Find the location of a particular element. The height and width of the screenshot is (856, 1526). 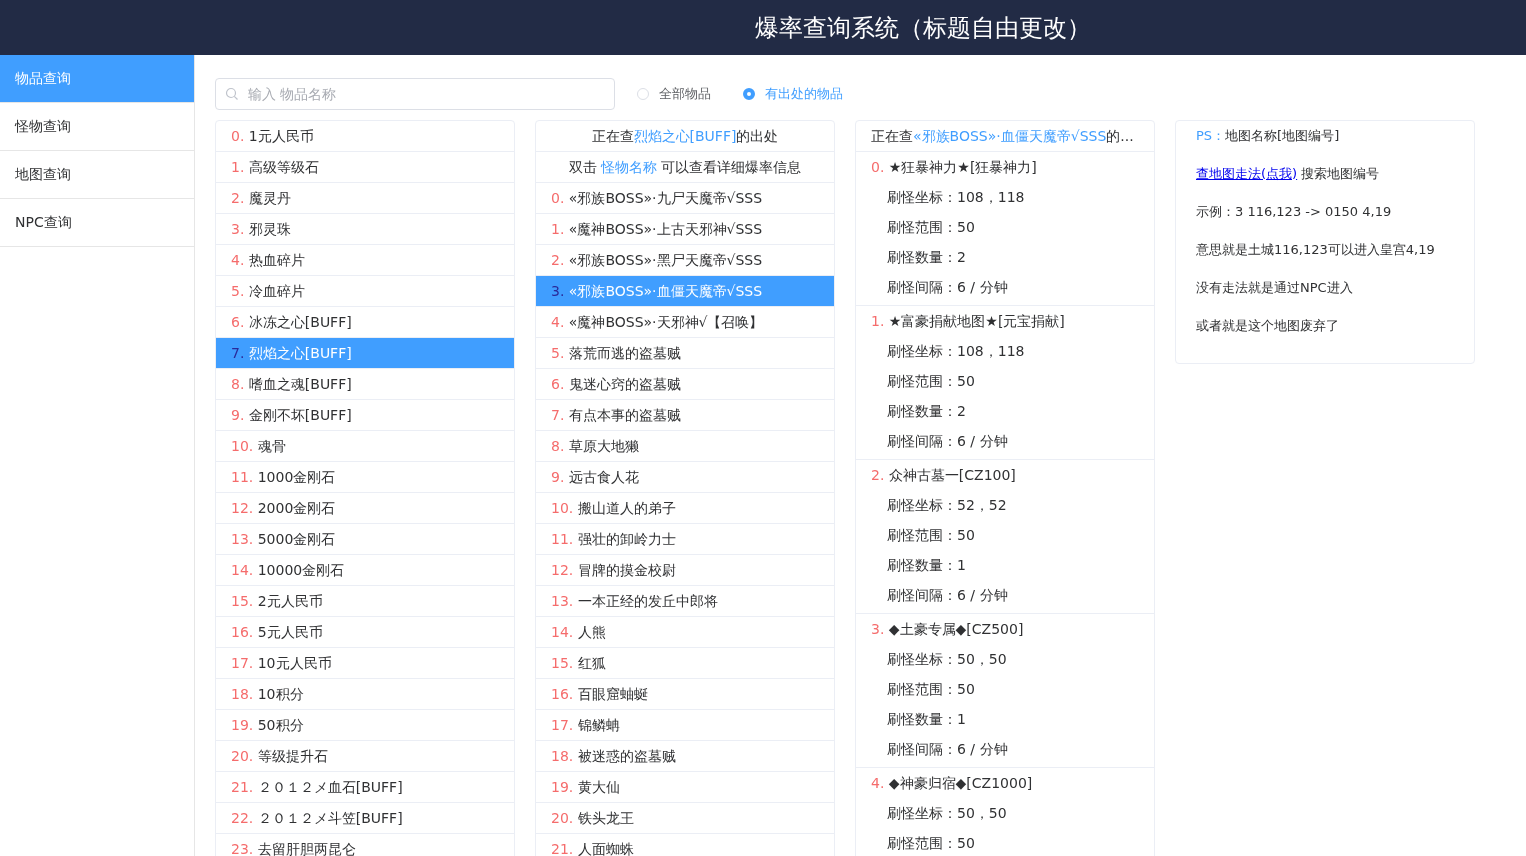

note-text: 或者就是这个地图废弃了 is located at coordinates (1268, 326).